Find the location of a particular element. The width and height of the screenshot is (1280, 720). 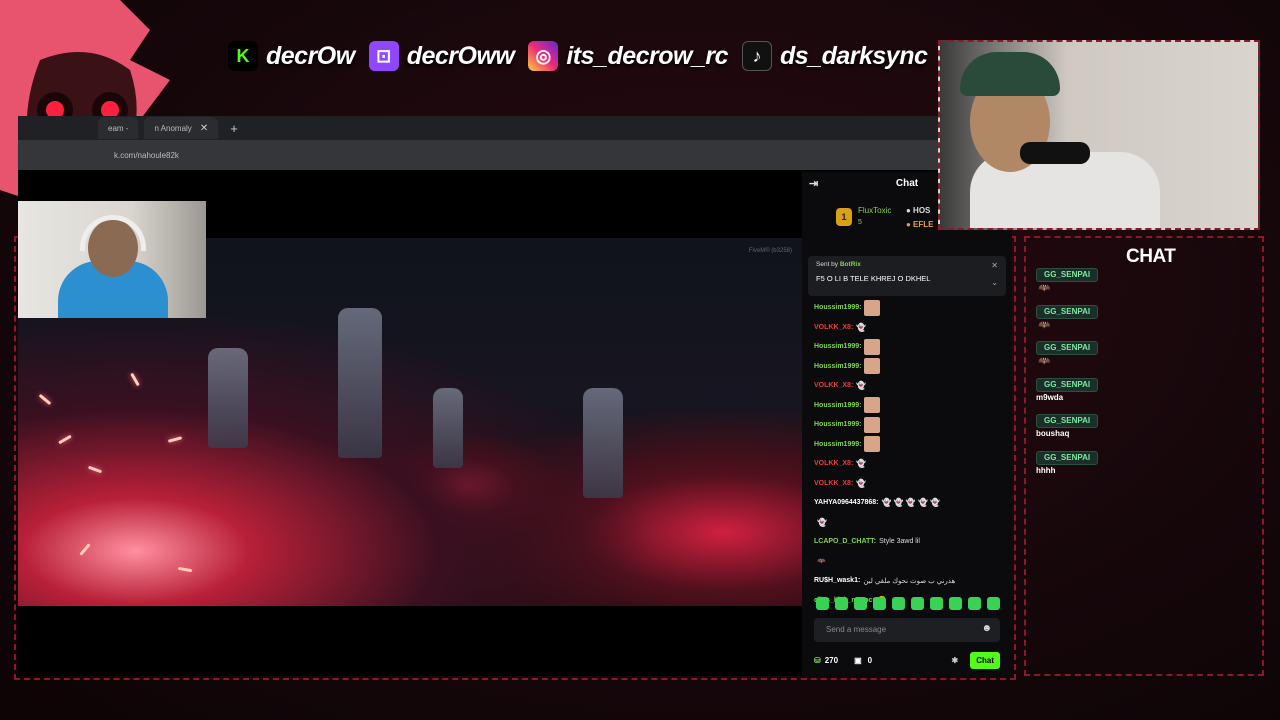

tiktok-icon: ♪ is located at coordinates (757, 56).